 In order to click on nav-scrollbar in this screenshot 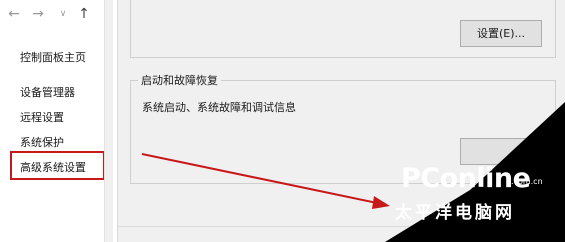, I will do `click(108, 121)`.